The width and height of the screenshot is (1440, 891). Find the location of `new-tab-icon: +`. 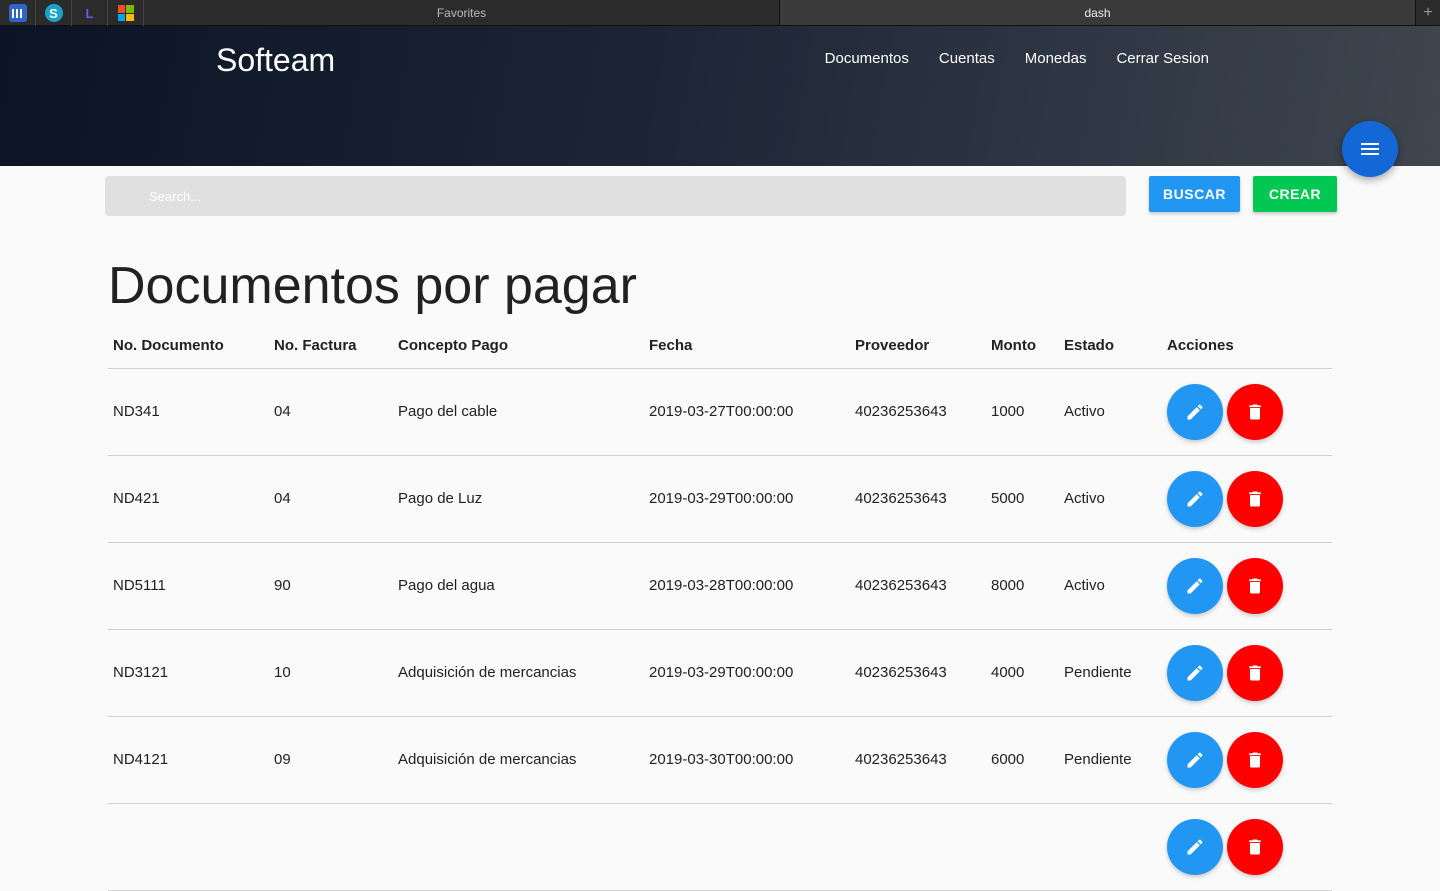

new-tab-icon: + is located at coordinates (1428, 12).